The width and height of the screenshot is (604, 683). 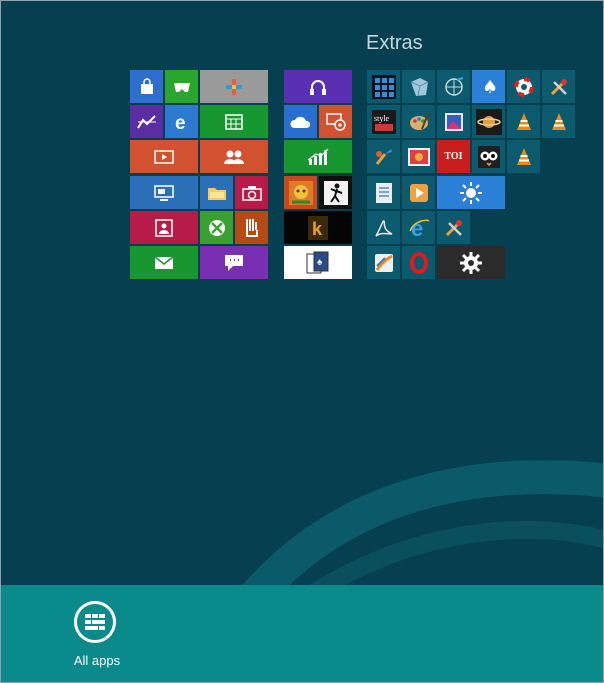 I want to click on tile-photos, so click(x=164, y=227).